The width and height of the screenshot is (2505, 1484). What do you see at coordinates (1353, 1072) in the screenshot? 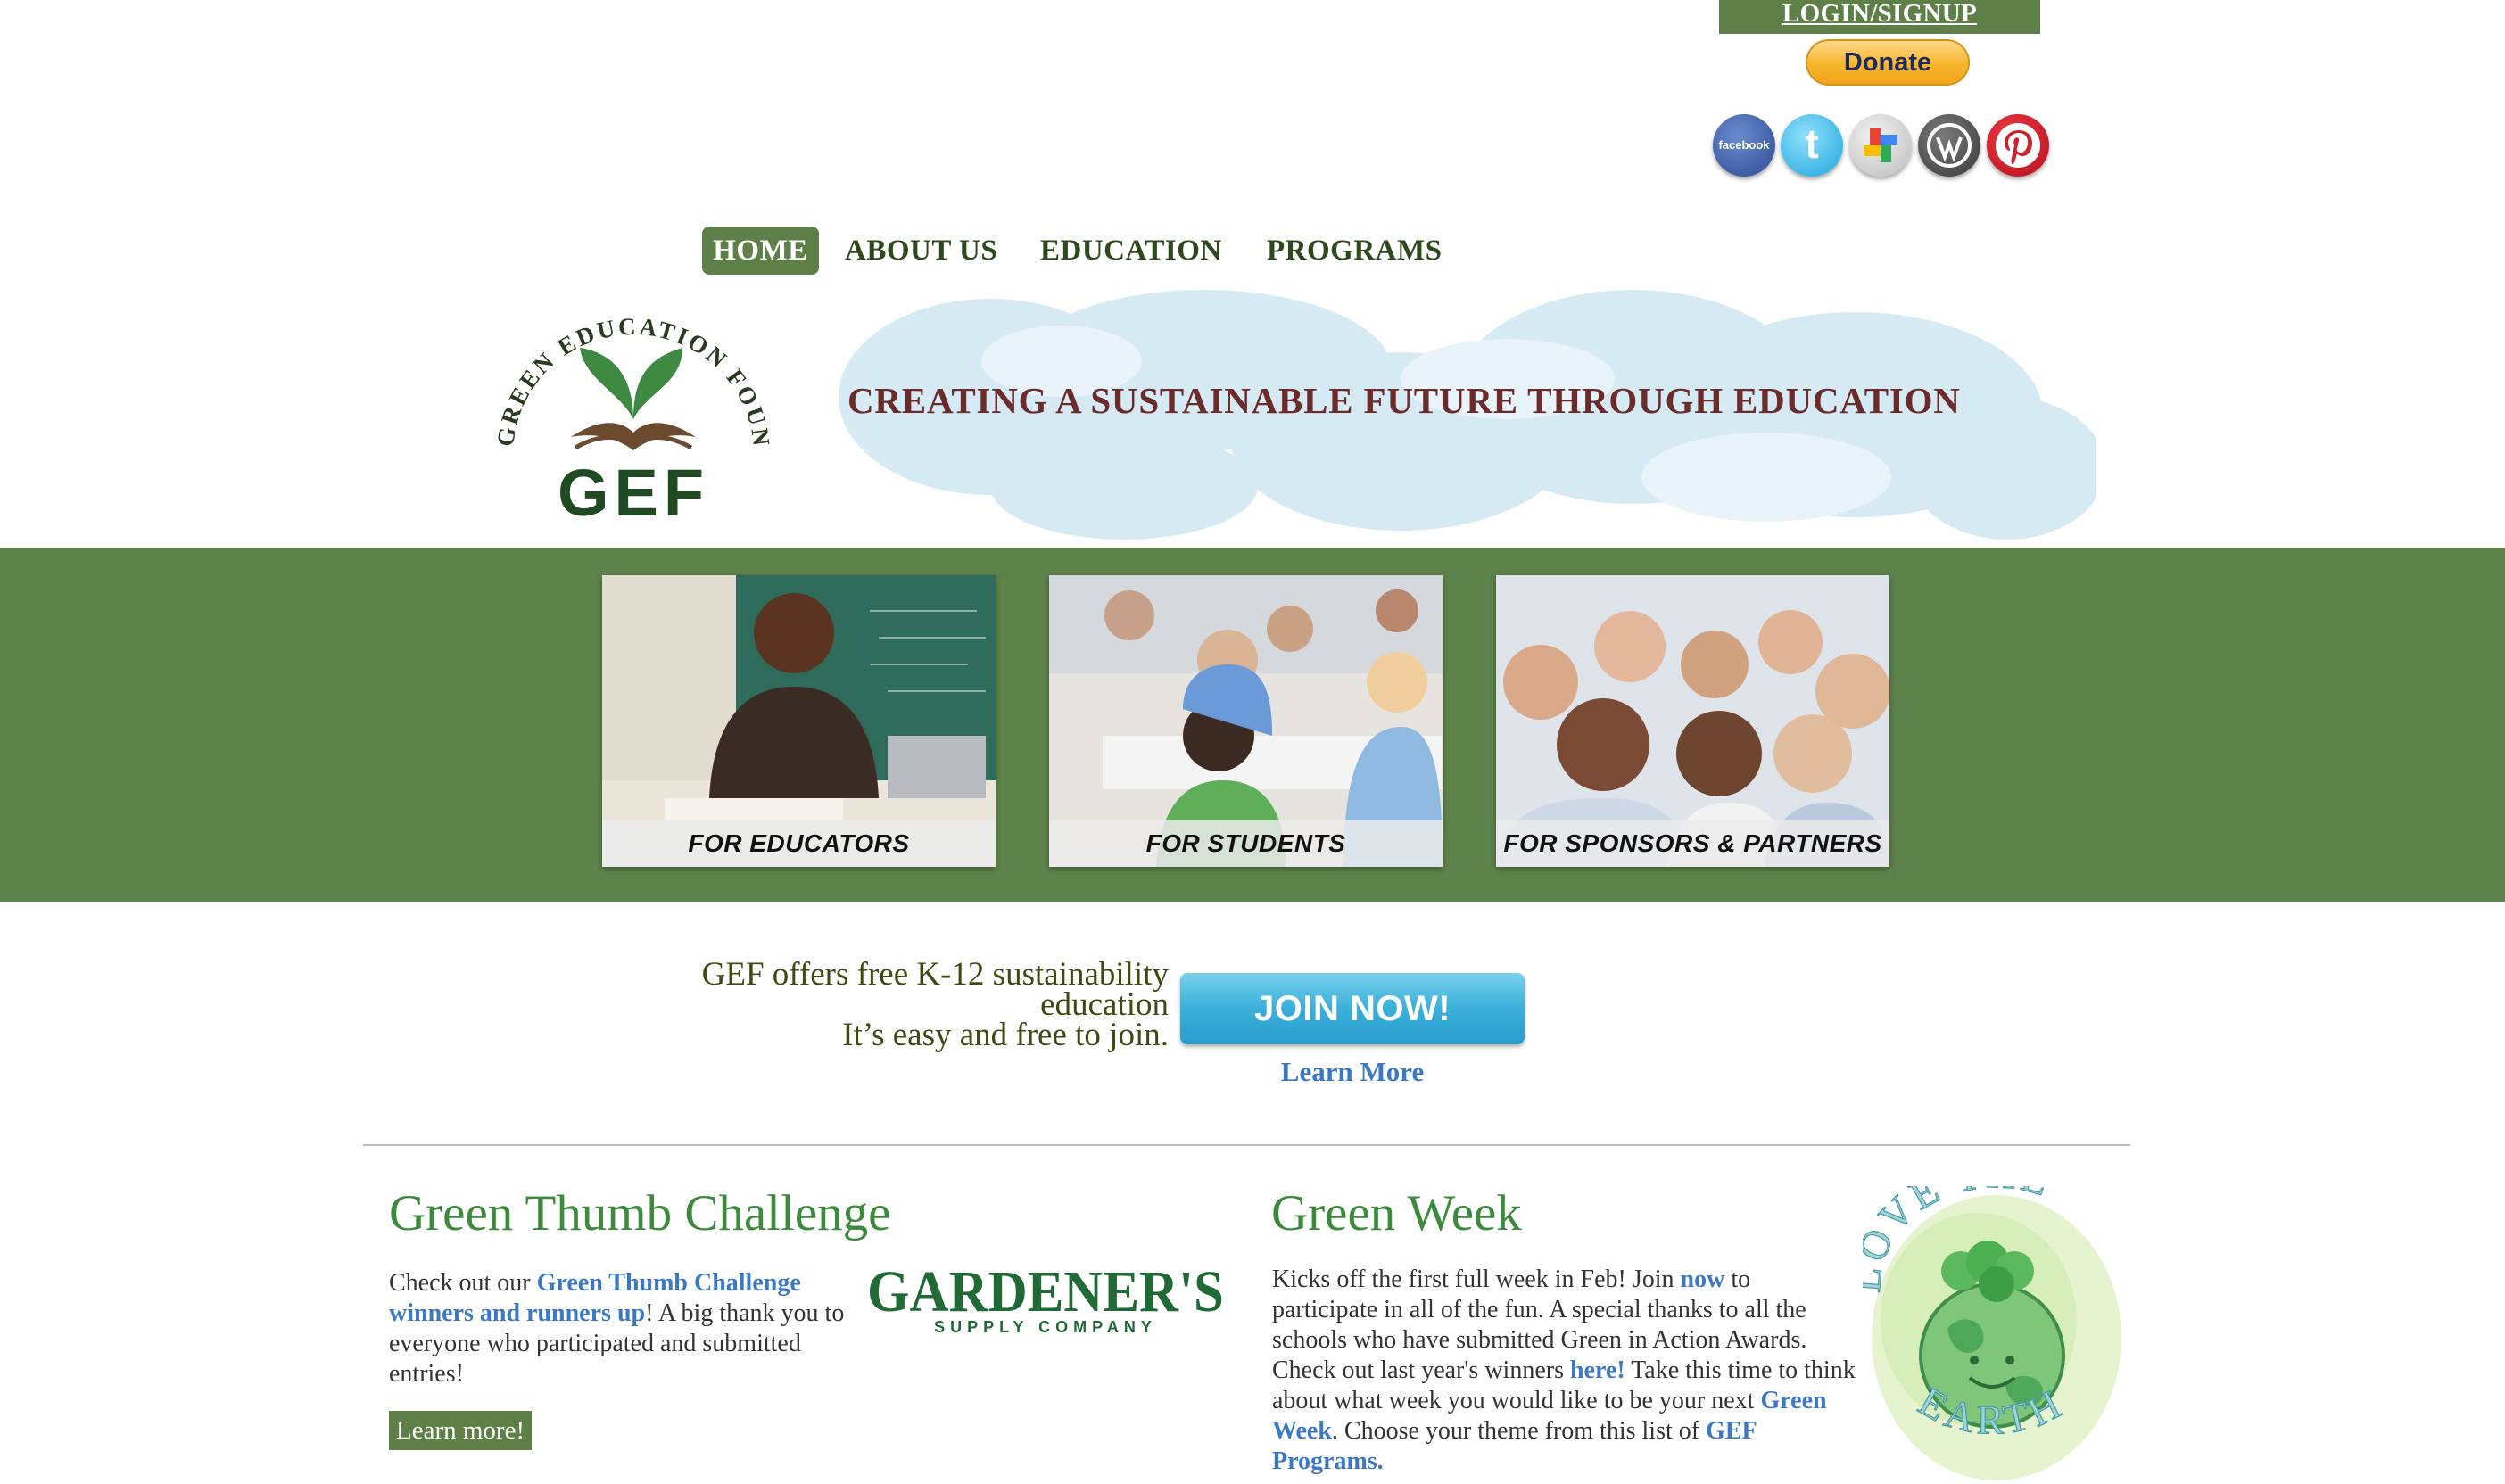
I see `learn-more-link: Learn More` at bounding box center [1353, 1072].